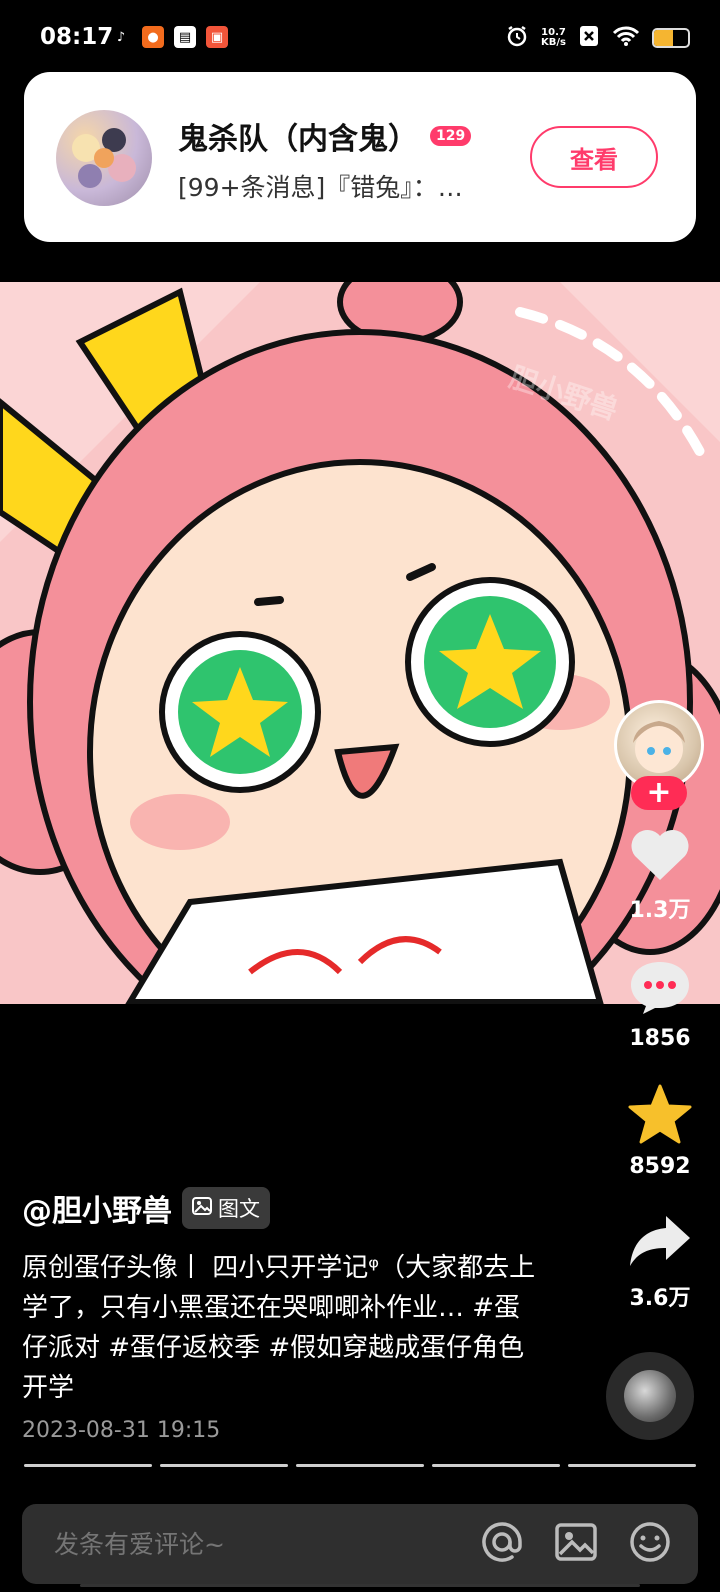 This screenshot has height=1592, width=720. I want to click on battery-fill, so click(663, 38).